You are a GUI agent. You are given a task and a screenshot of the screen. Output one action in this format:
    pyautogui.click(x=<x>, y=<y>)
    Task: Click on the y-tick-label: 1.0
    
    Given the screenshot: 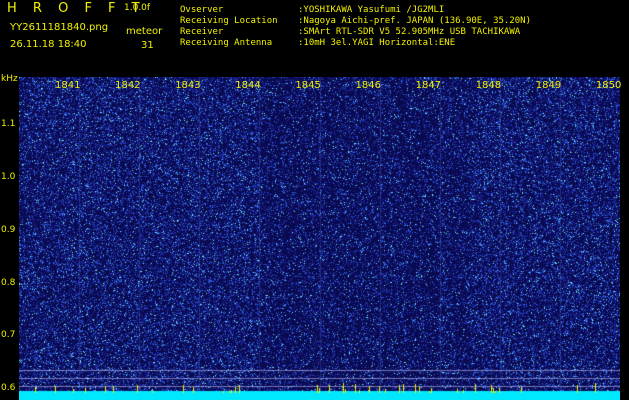 What is the action you would take?
    pyautogui.click(x=8, y=176)
    